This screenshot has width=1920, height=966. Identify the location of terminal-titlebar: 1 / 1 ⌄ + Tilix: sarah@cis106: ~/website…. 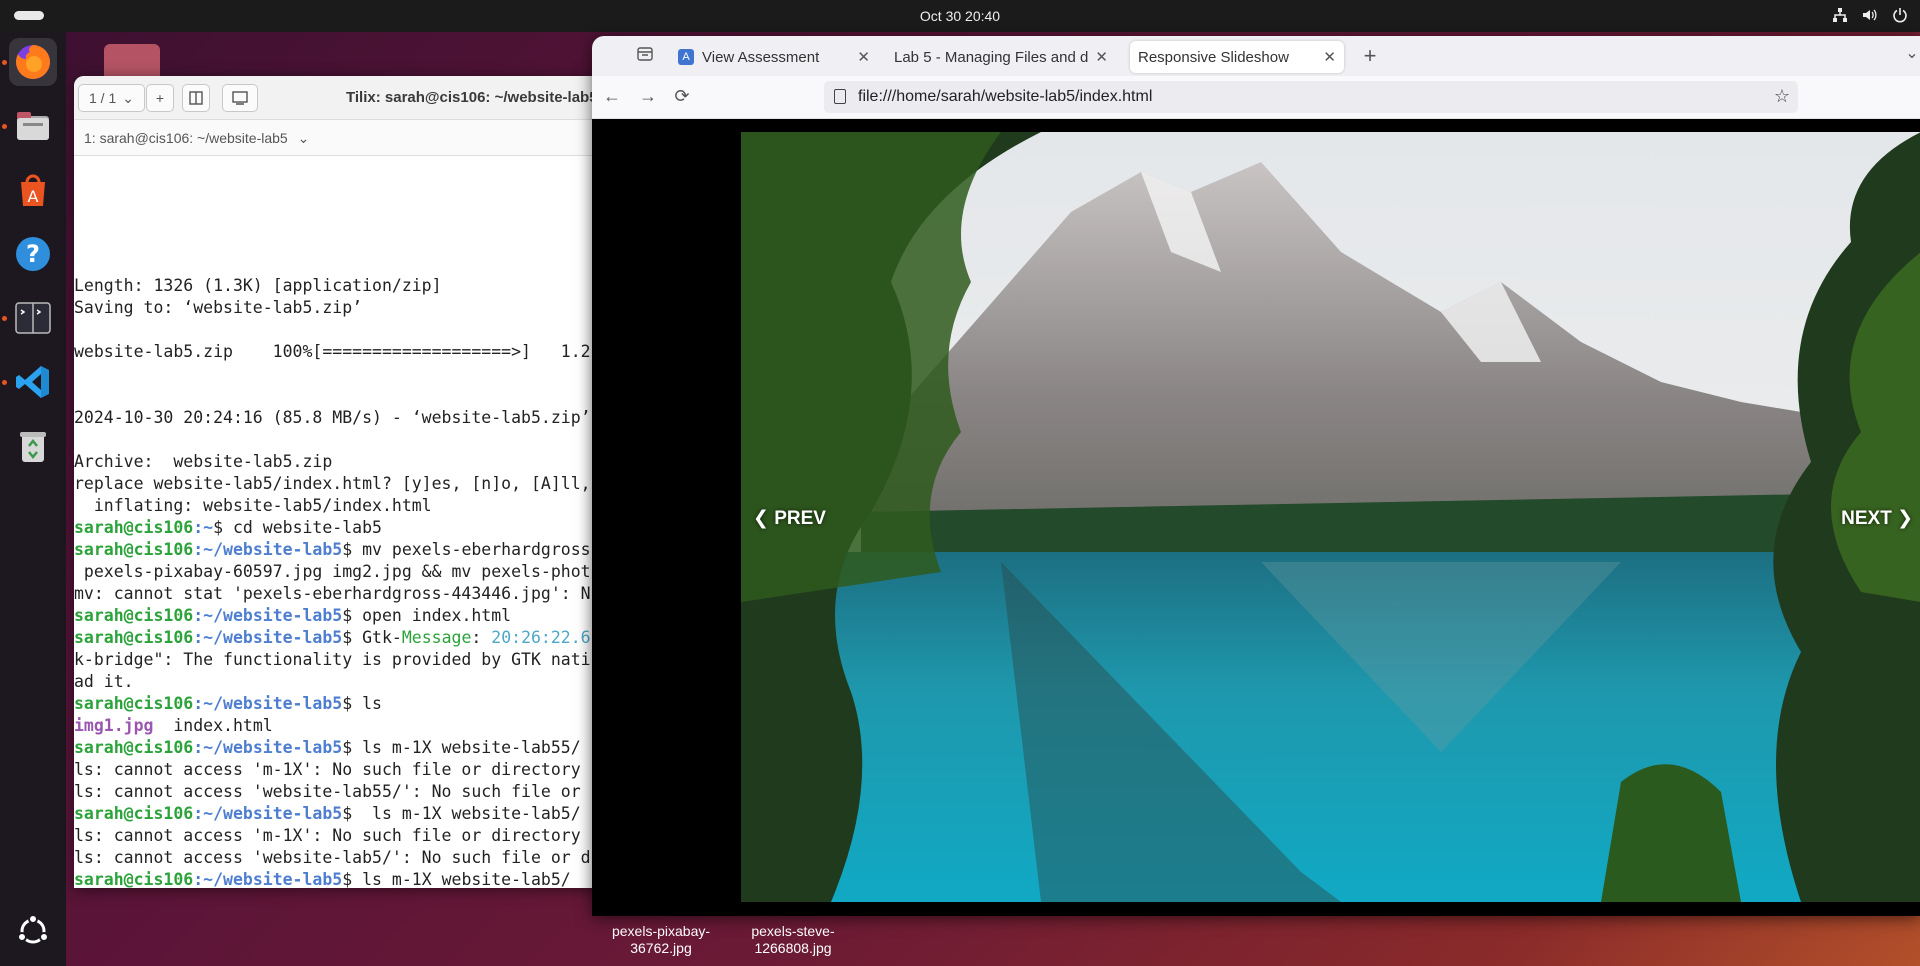
(359, 98).